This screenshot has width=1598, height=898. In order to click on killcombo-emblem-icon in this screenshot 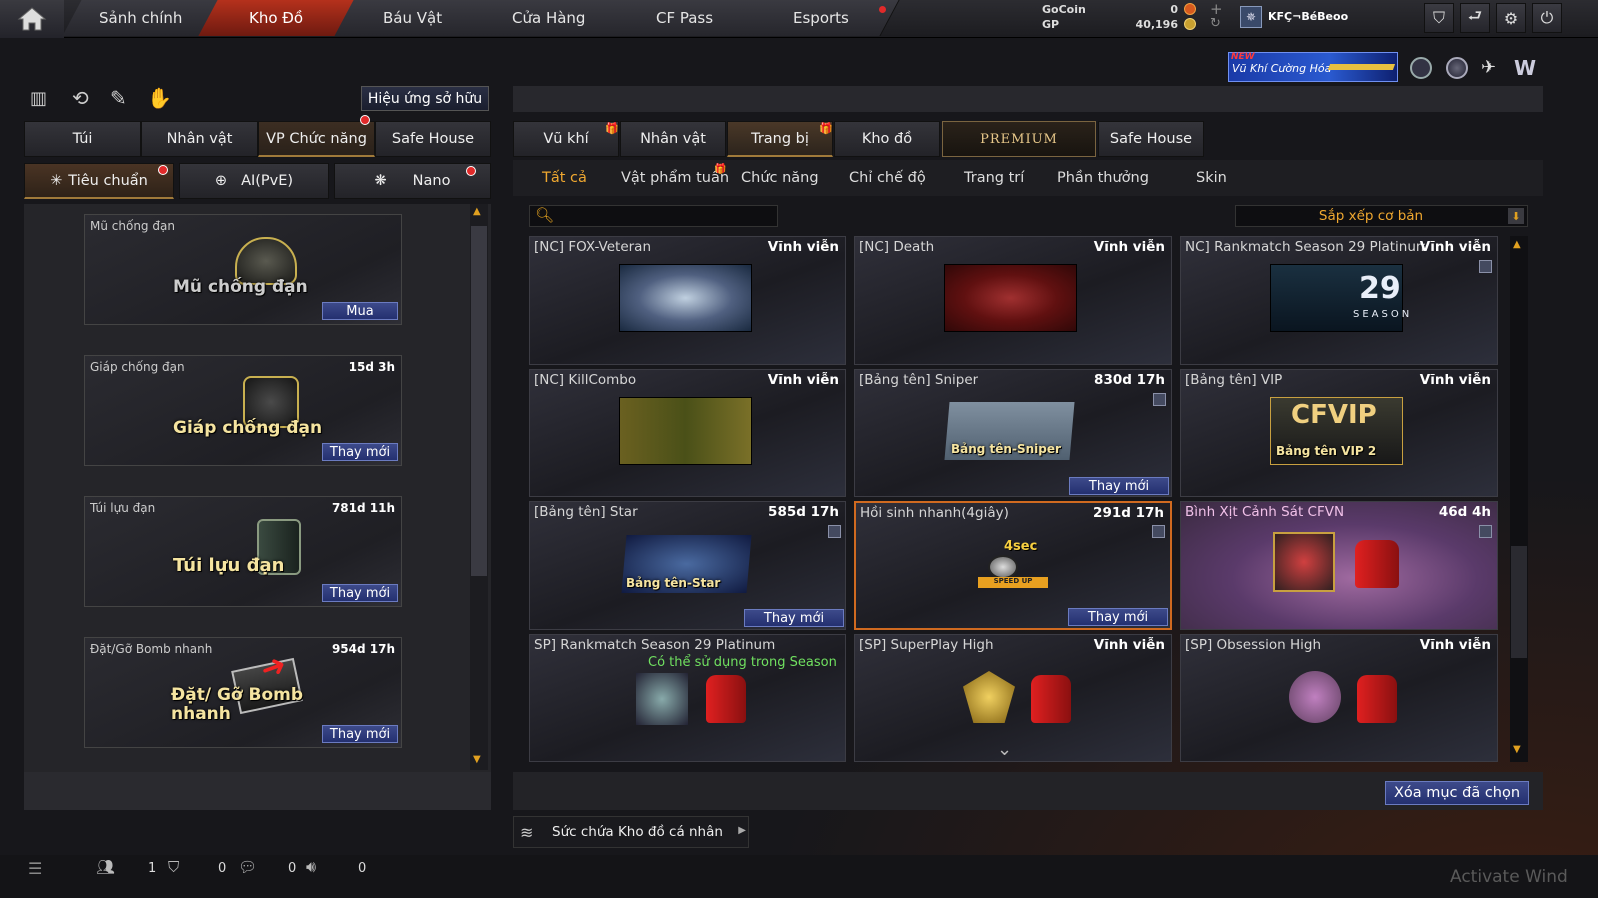, I will do `click(685, 431)`.